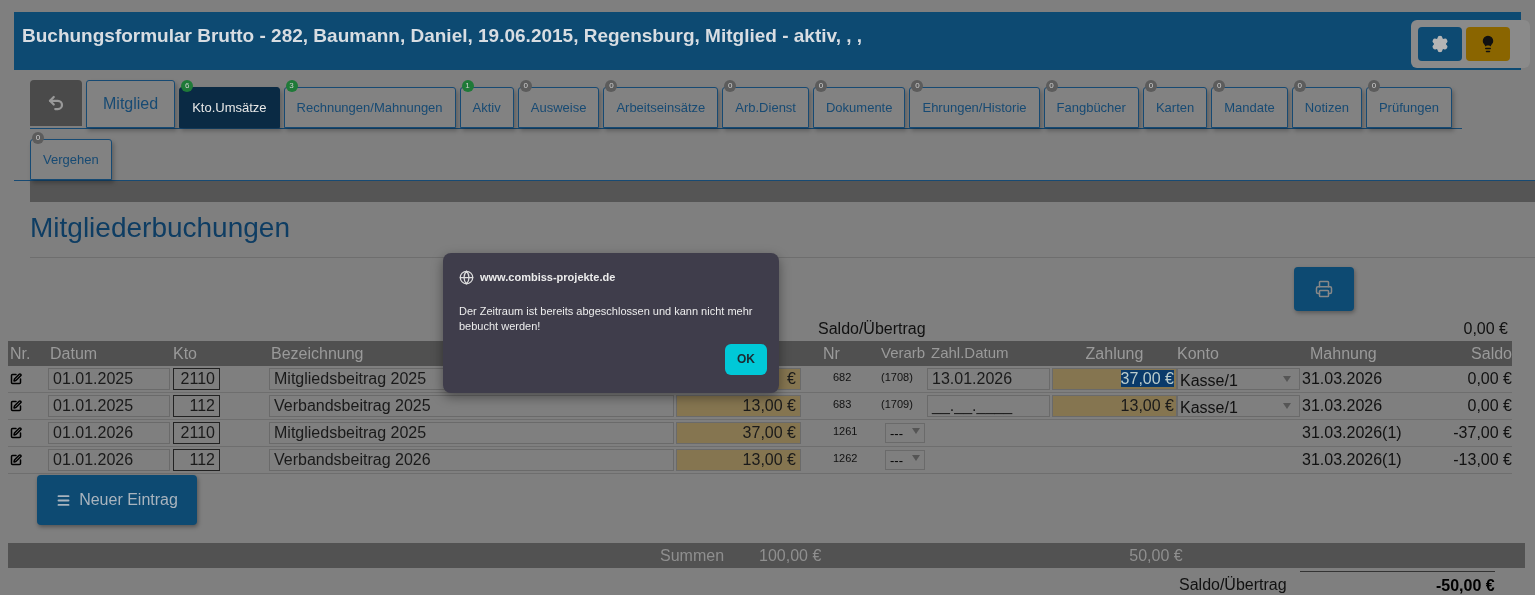 The image size is (1535, 595). Describe the element at coordinates (1156, 555) in the screenshot. I see `sums-payment: 50,00 €` at that location.